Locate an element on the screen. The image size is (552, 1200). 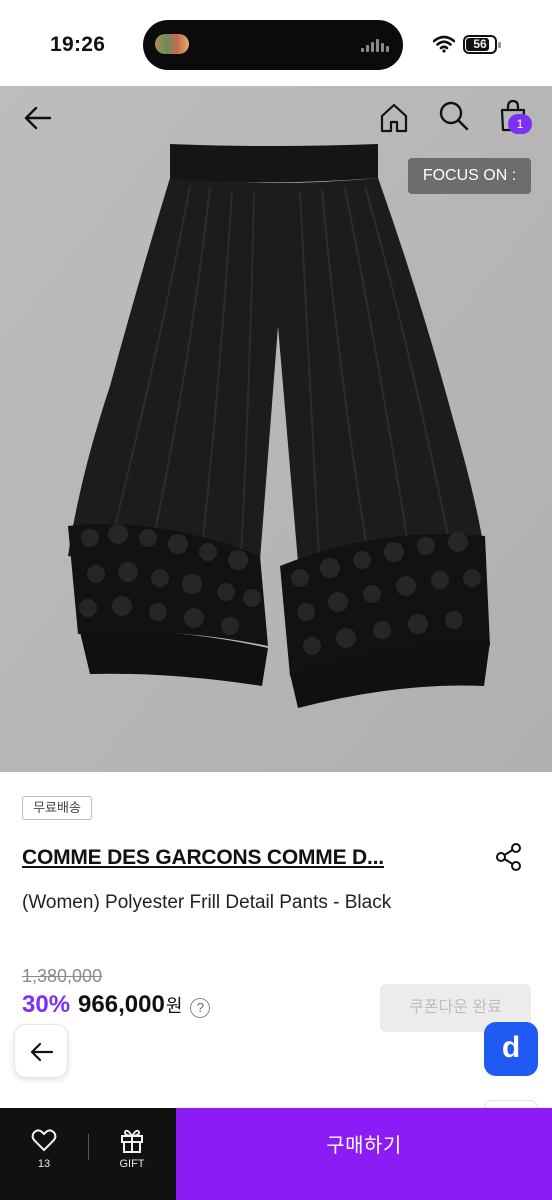
arrow-left-icon is located at coordinates (42, 1052).